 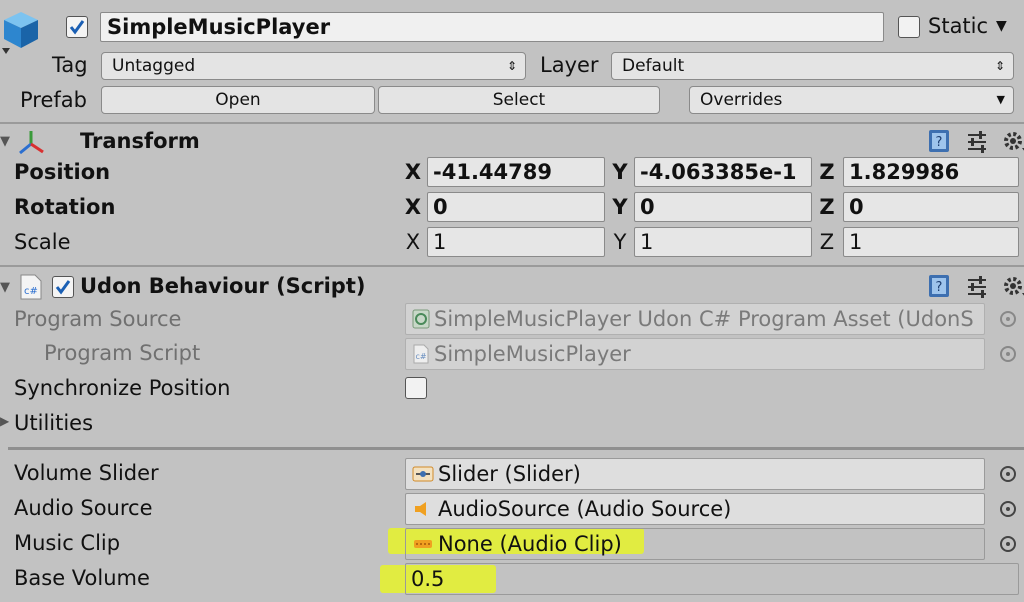 What do you see at coordinates (653, 66) in the screenshot?
I see `layer-value: Default` at bounding box center [653, 66].